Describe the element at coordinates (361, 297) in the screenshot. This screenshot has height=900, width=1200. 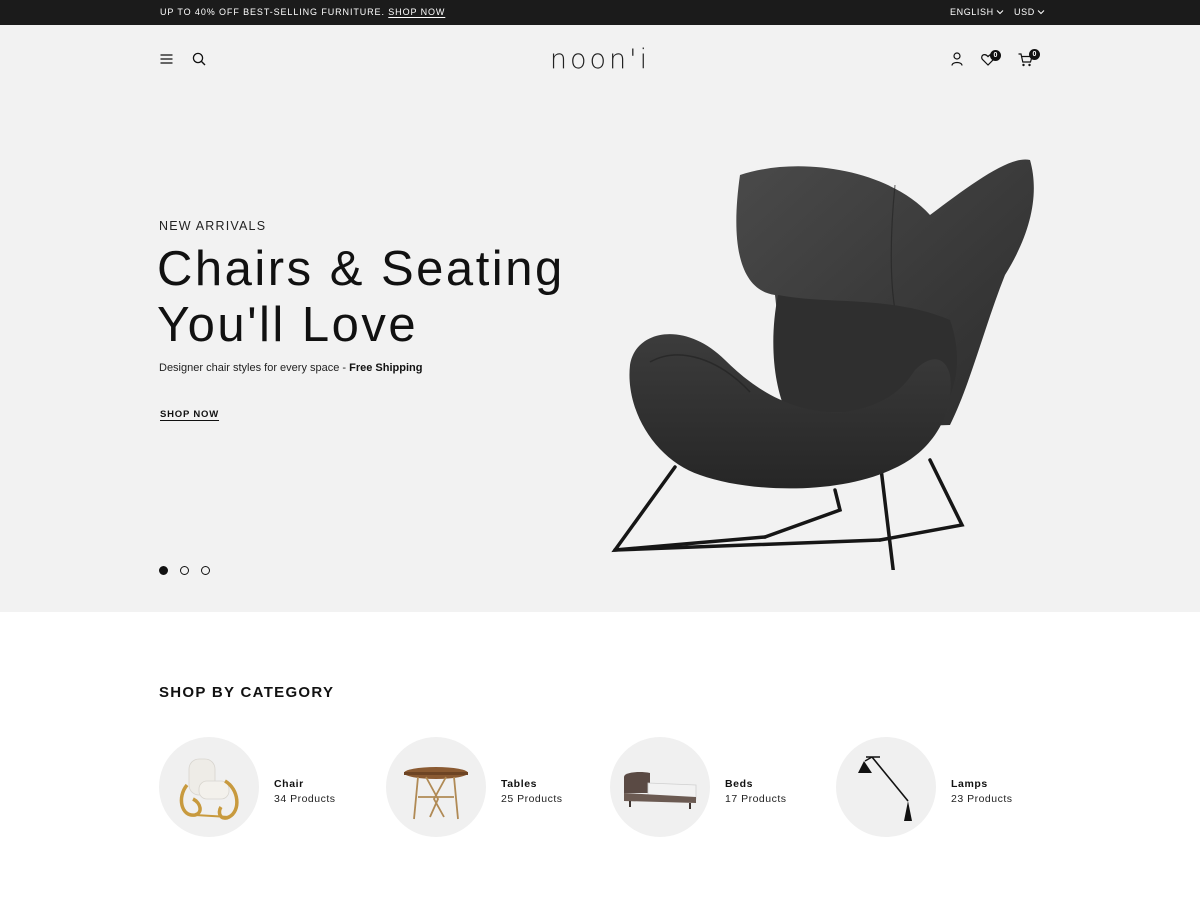
I see `hero-headline: Chairs & Seating You'll Love` at that location.